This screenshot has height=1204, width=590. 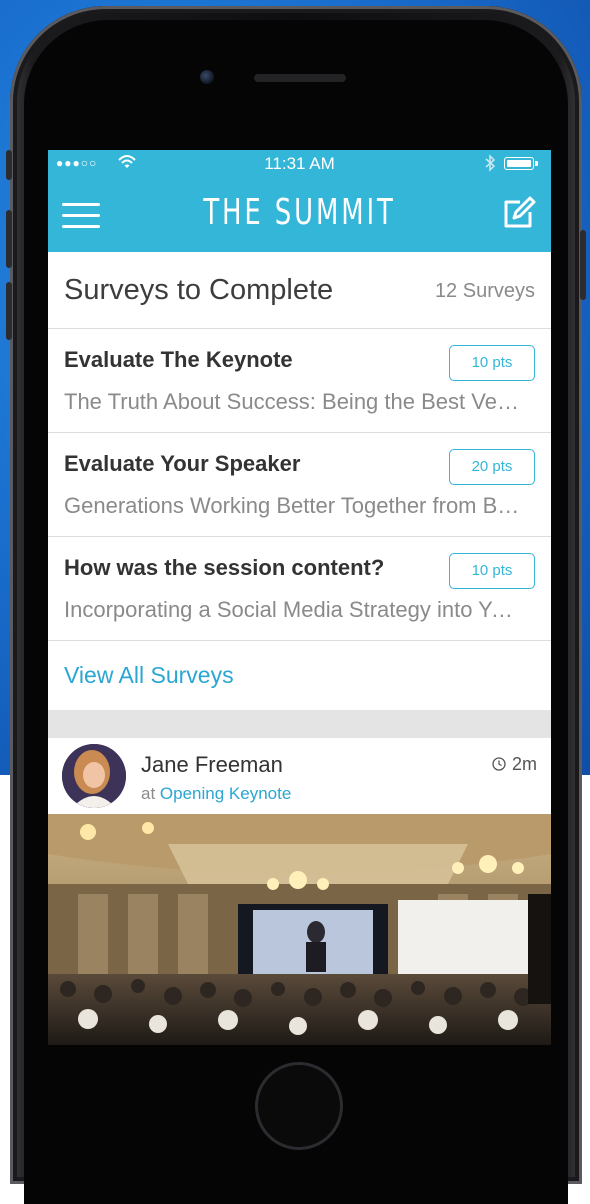 I want to click on post-time: 2m, so click(x=514, y=764).